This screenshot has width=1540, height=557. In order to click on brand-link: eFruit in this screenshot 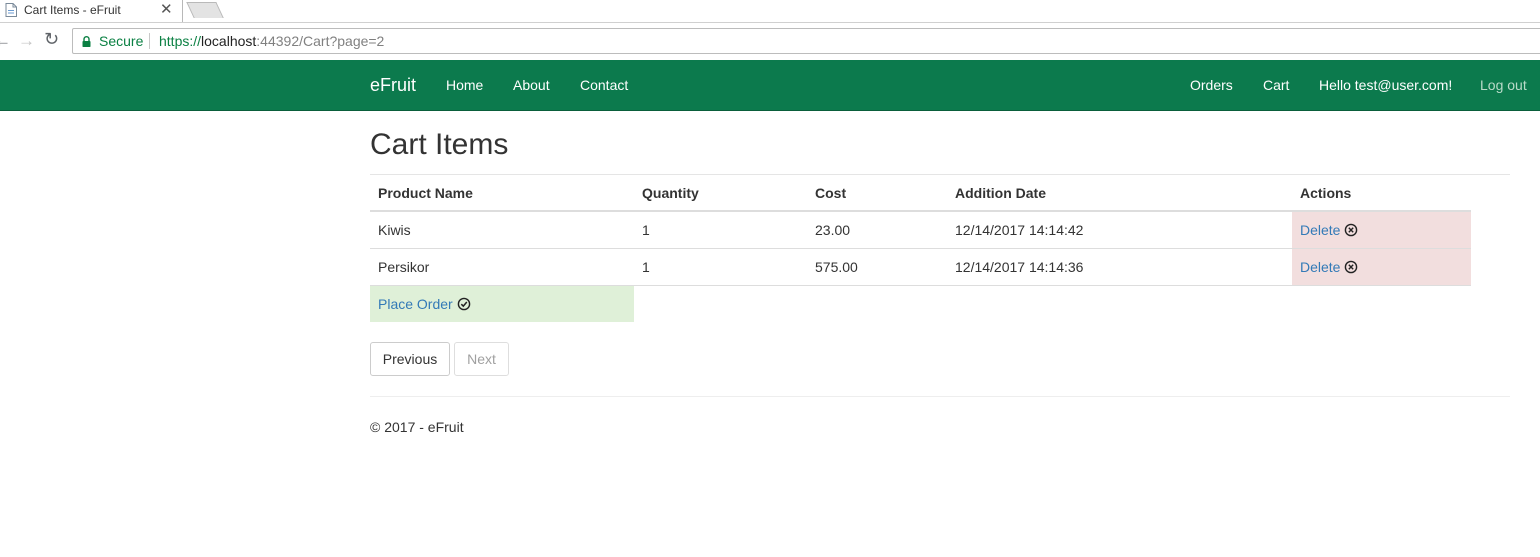, I will do `click(393, 85)`.